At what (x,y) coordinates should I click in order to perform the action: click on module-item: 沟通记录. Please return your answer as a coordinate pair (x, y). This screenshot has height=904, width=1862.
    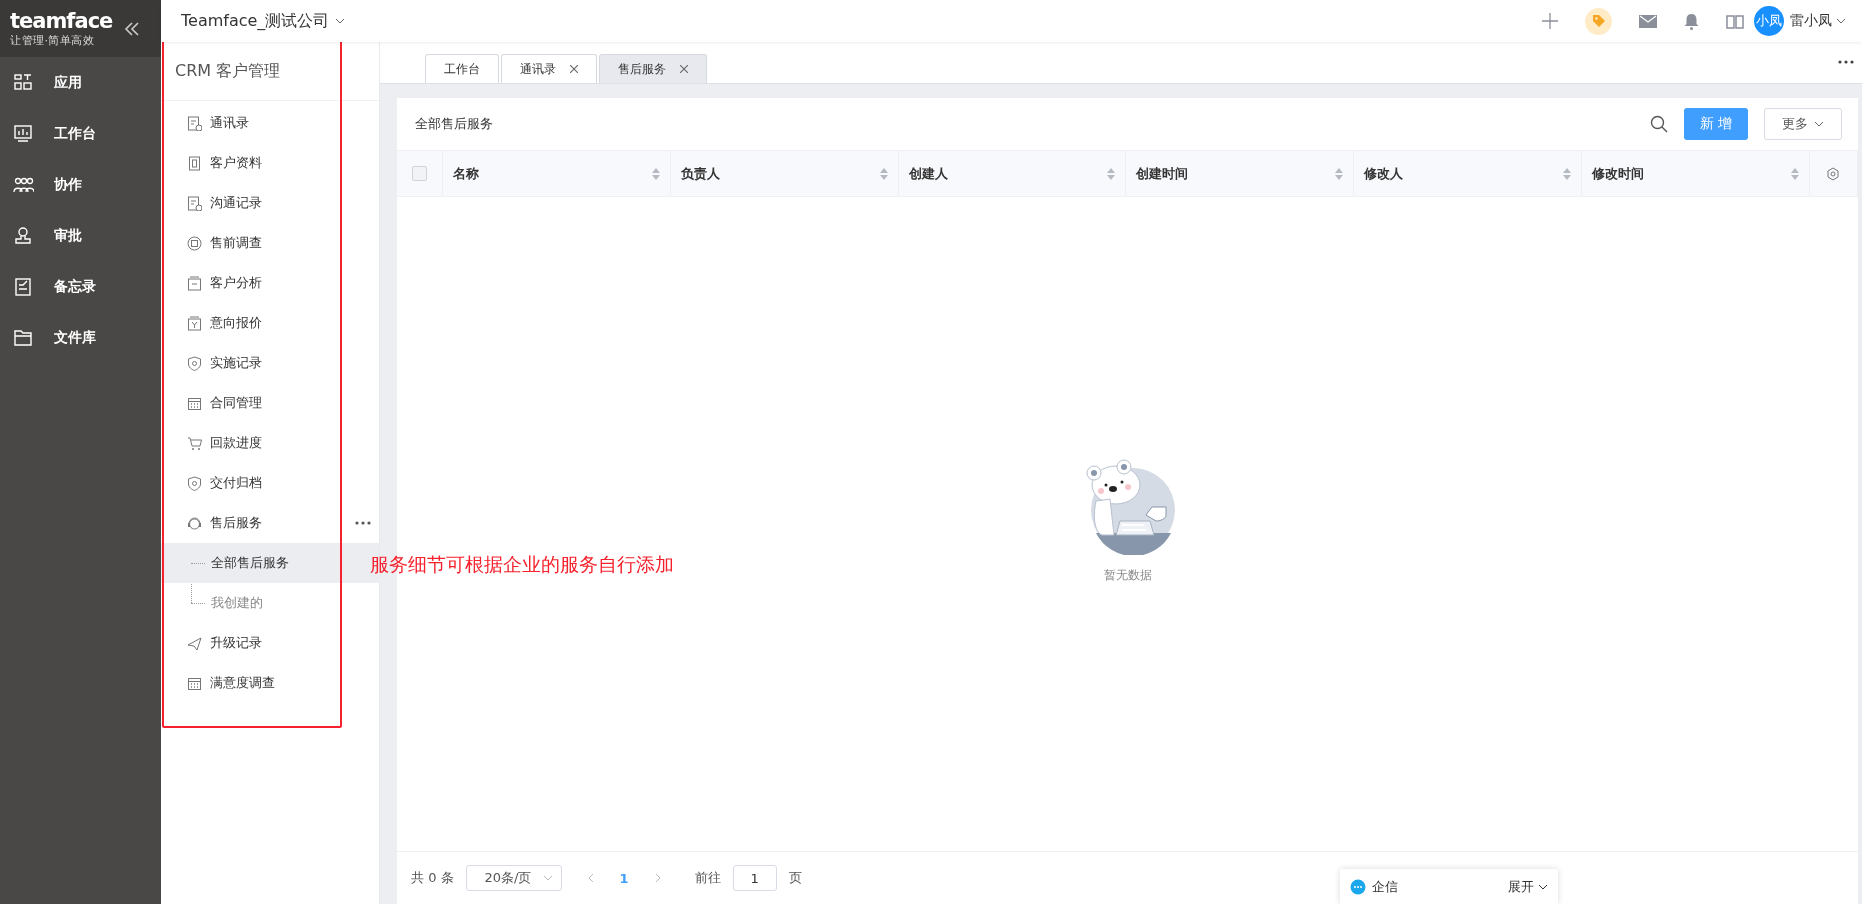
    Looking at the image, I should click on (270, 203).